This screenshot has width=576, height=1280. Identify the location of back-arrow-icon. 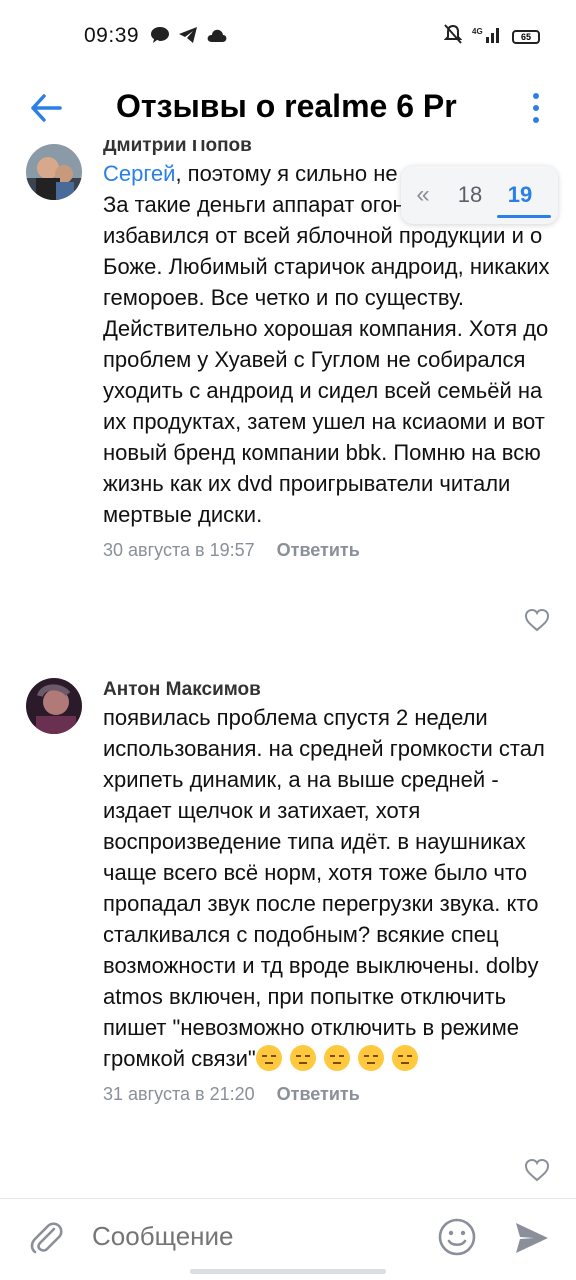
(46, 108).